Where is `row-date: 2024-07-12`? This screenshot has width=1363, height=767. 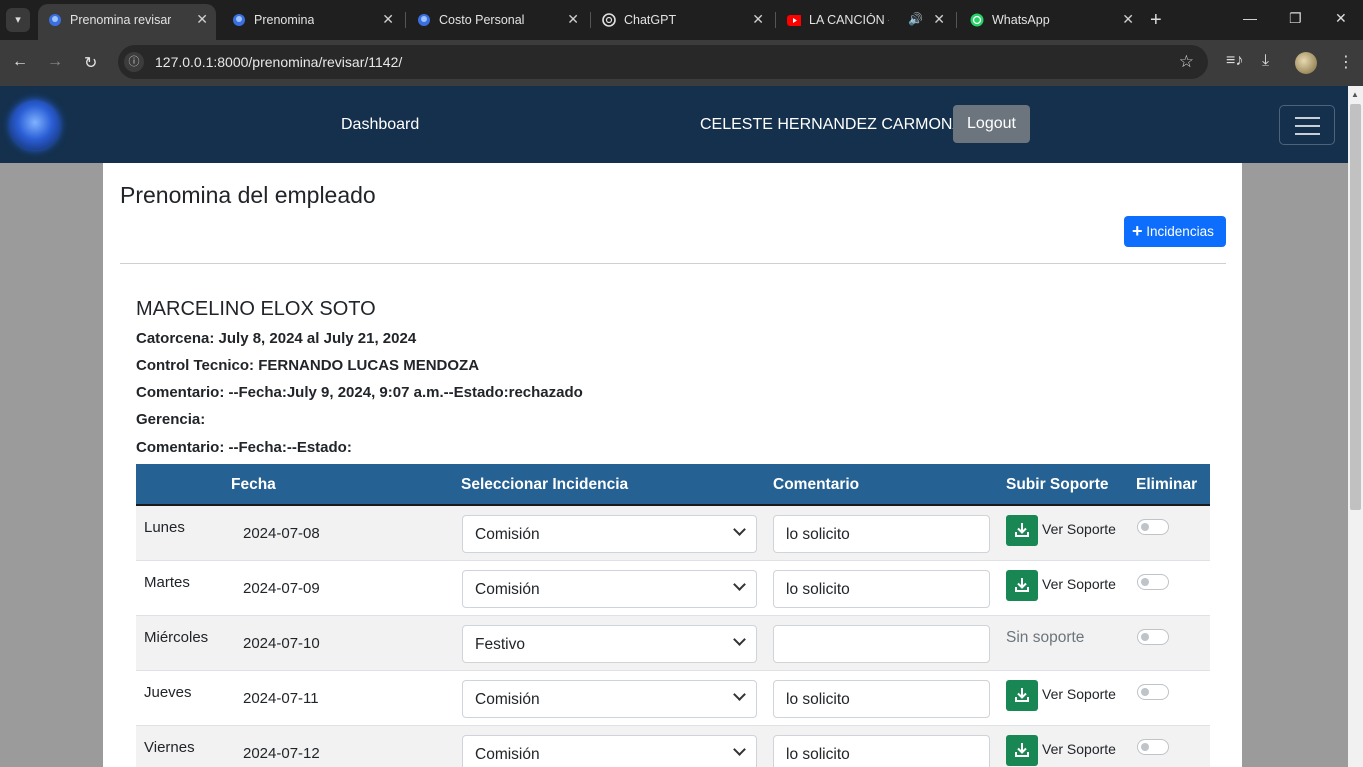 row-date: 2024-07-12 is located at coordinates (281, 753).